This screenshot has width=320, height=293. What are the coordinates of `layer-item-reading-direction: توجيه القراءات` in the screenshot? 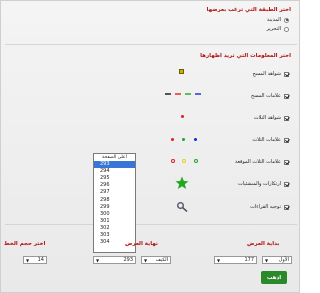 It's located at (269, 207).